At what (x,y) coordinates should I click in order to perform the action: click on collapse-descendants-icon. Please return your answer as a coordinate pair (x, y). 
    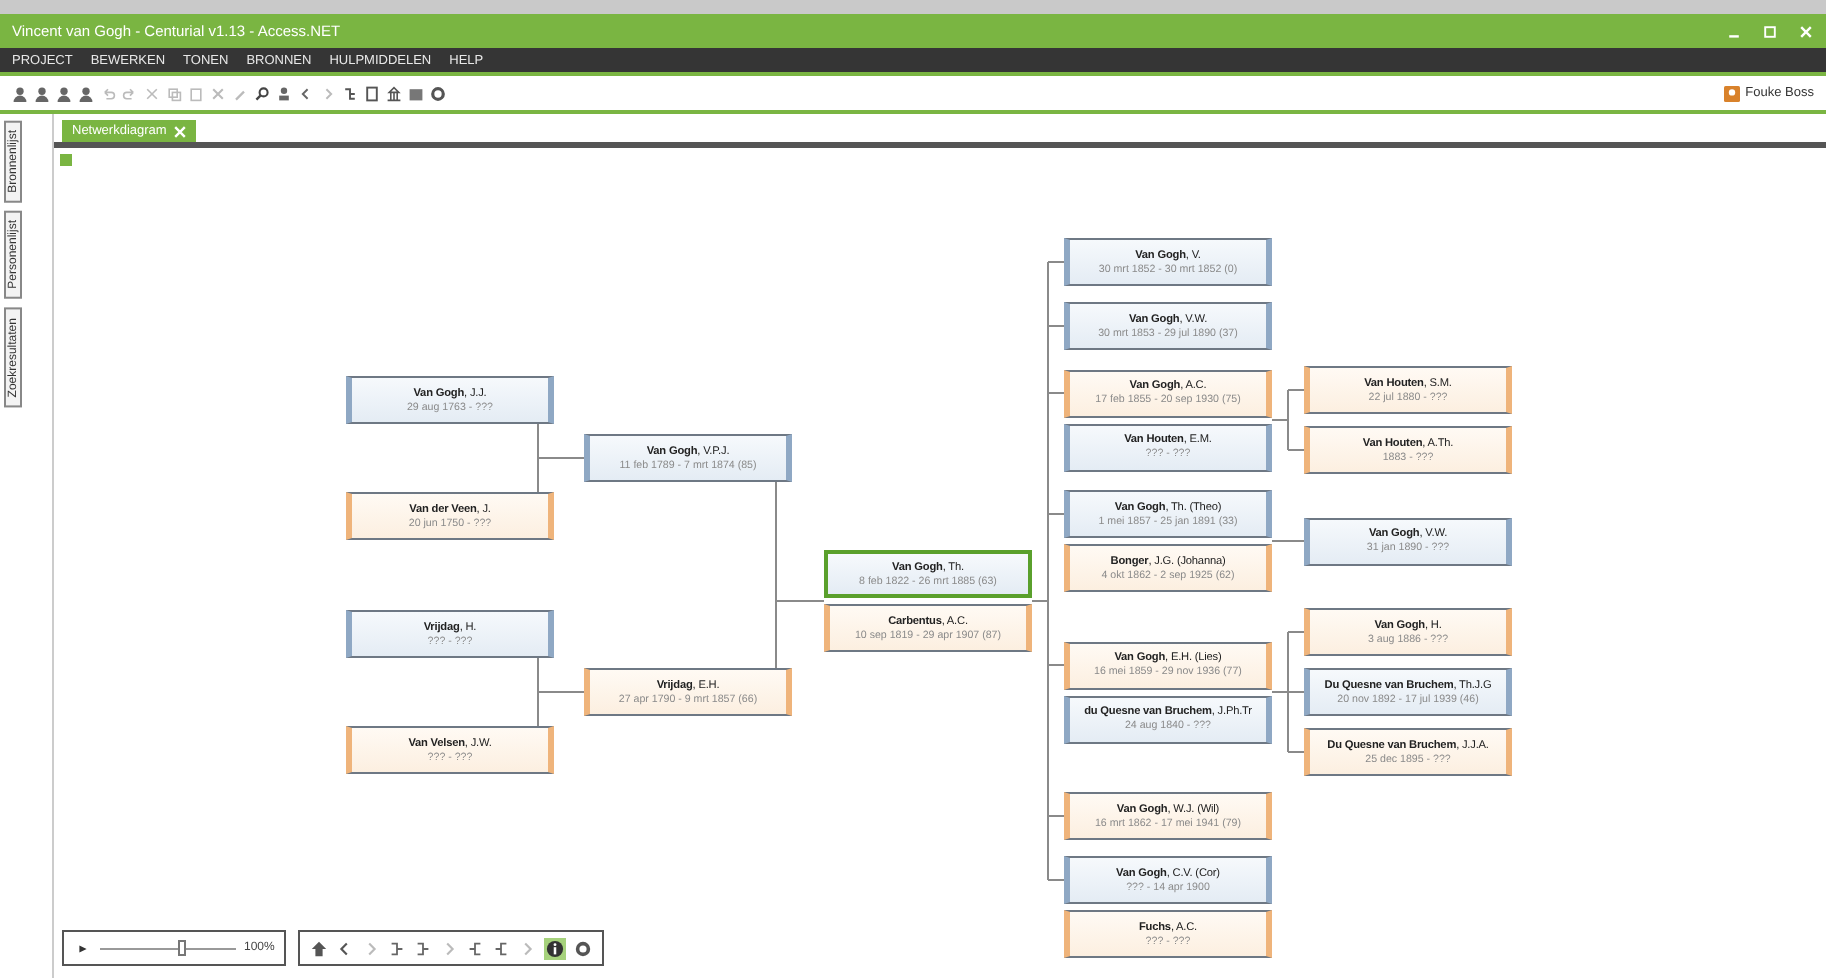
    Looking at the image, I should click on (501, 948).